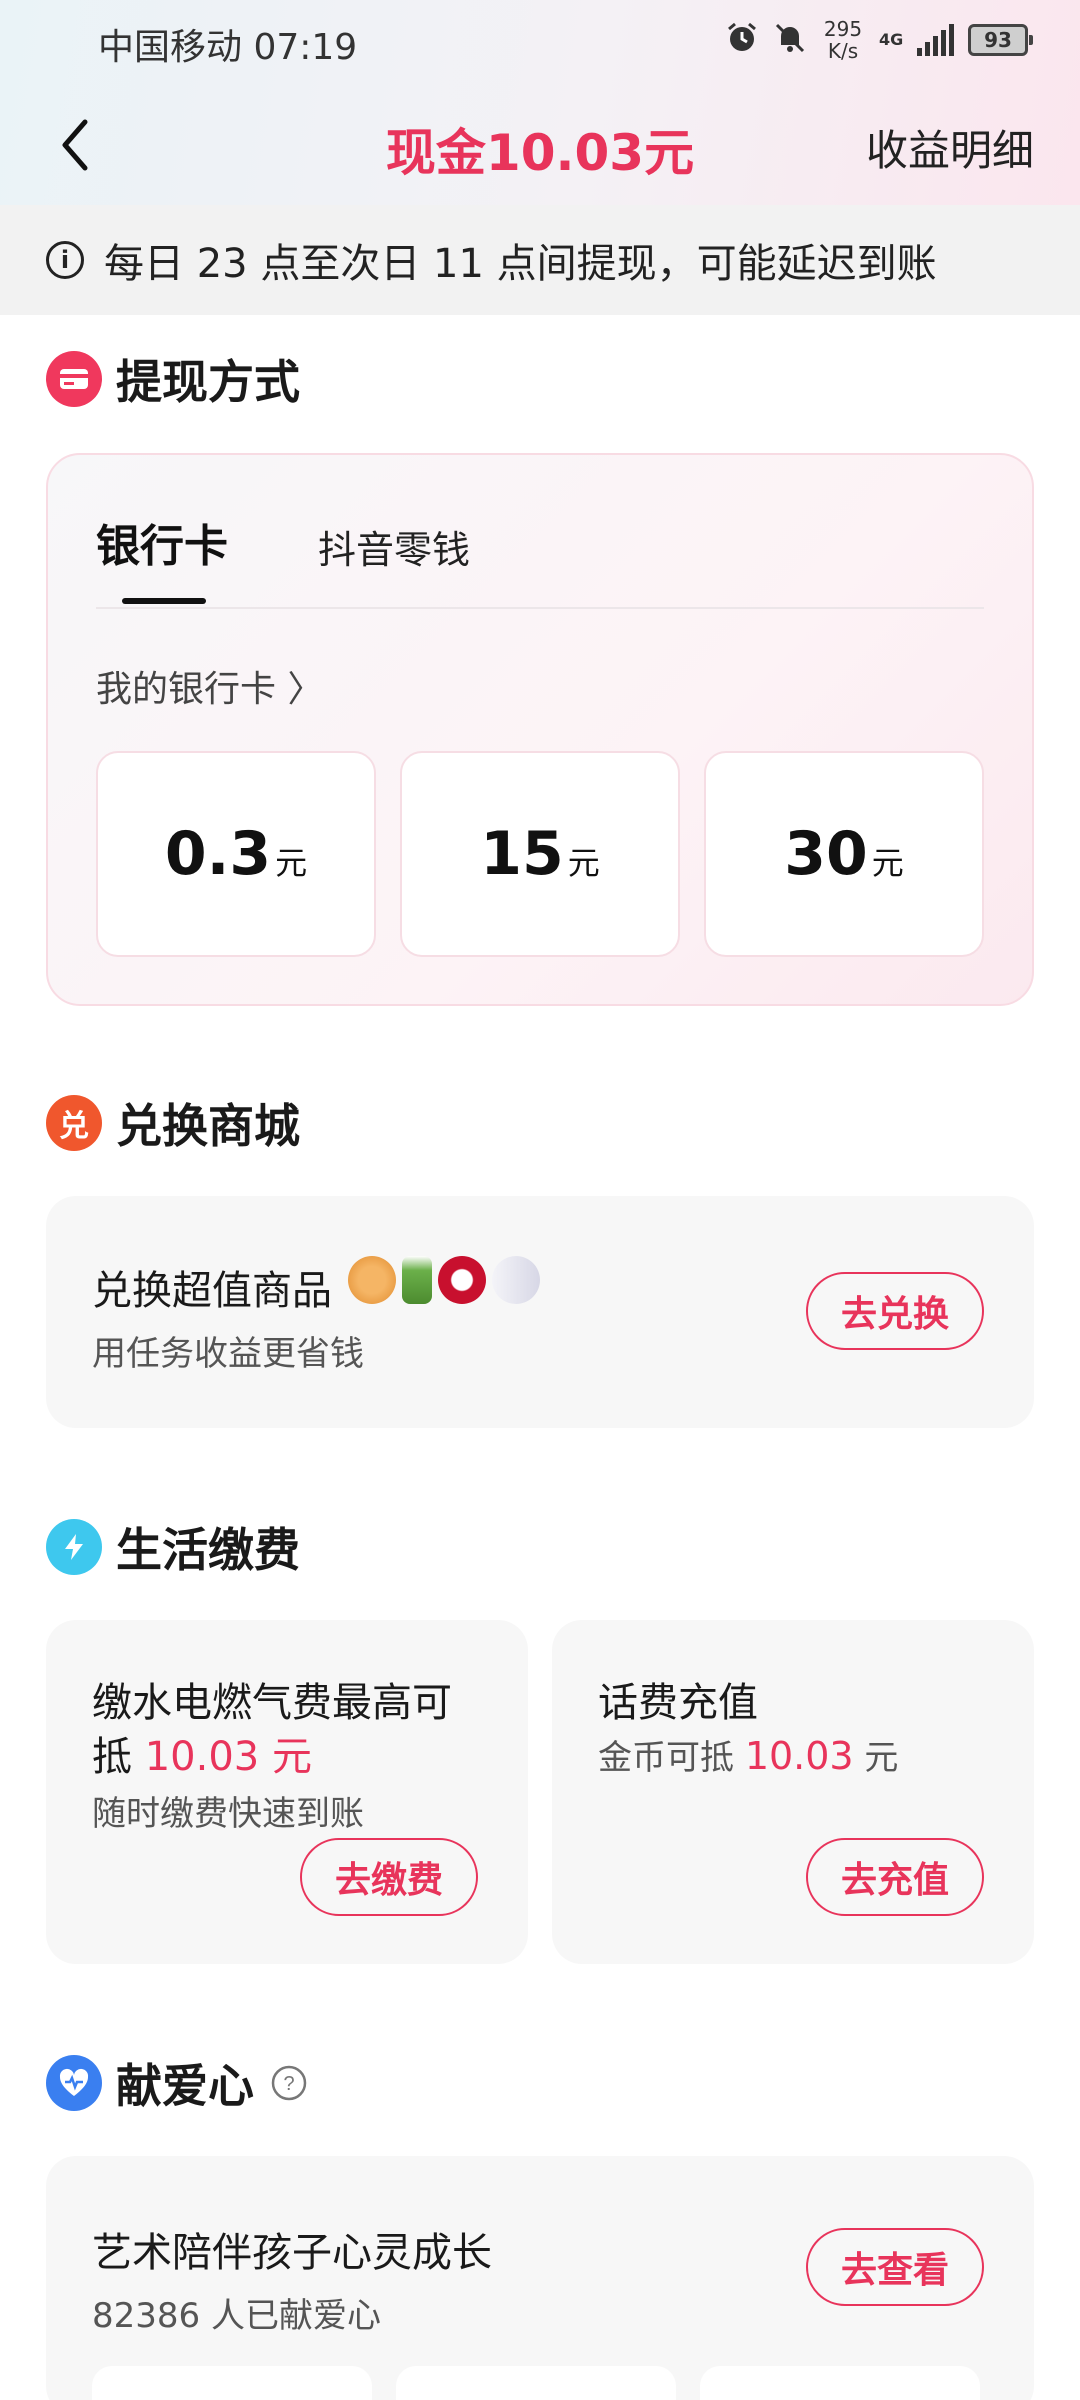 The height and width of the screenshot is (2400, 1080). Describe the element at coordinates (843, 40) in the screenshot. I see `net-speed: 295 K/s` at that location.